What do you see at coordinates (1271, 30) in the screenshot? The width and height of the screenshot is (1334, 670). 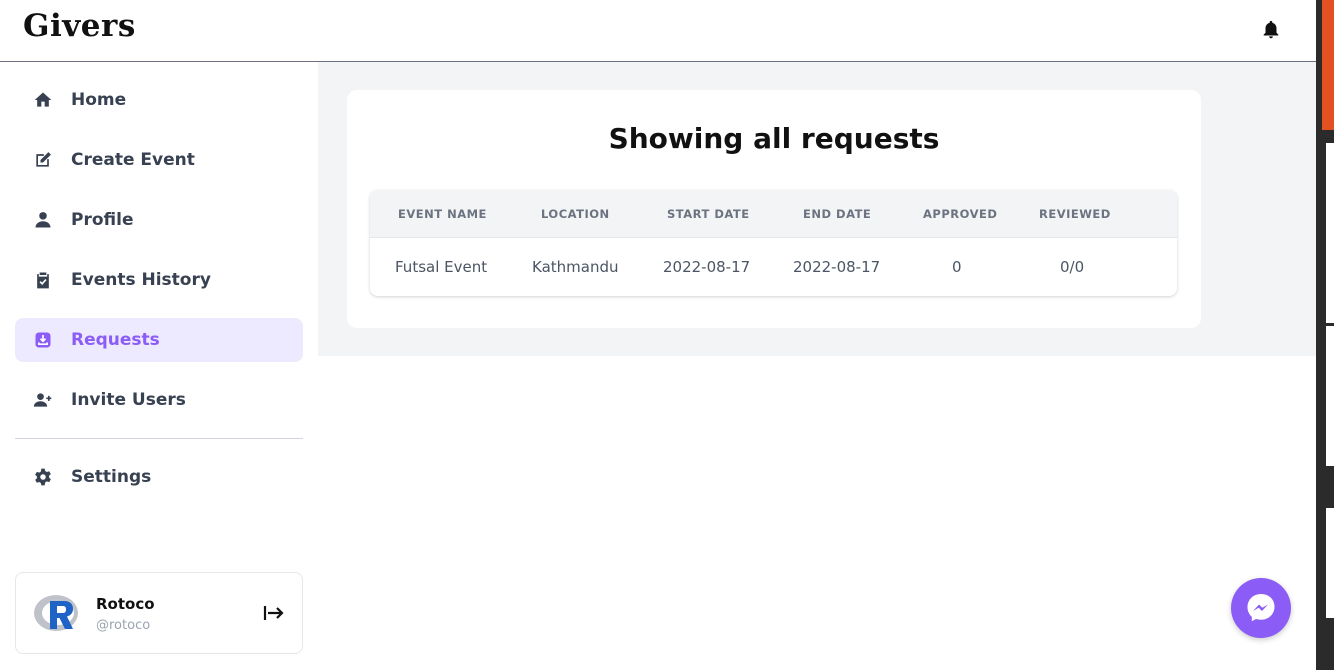 I see `bell-icon` at bounding box center [1271, 30].